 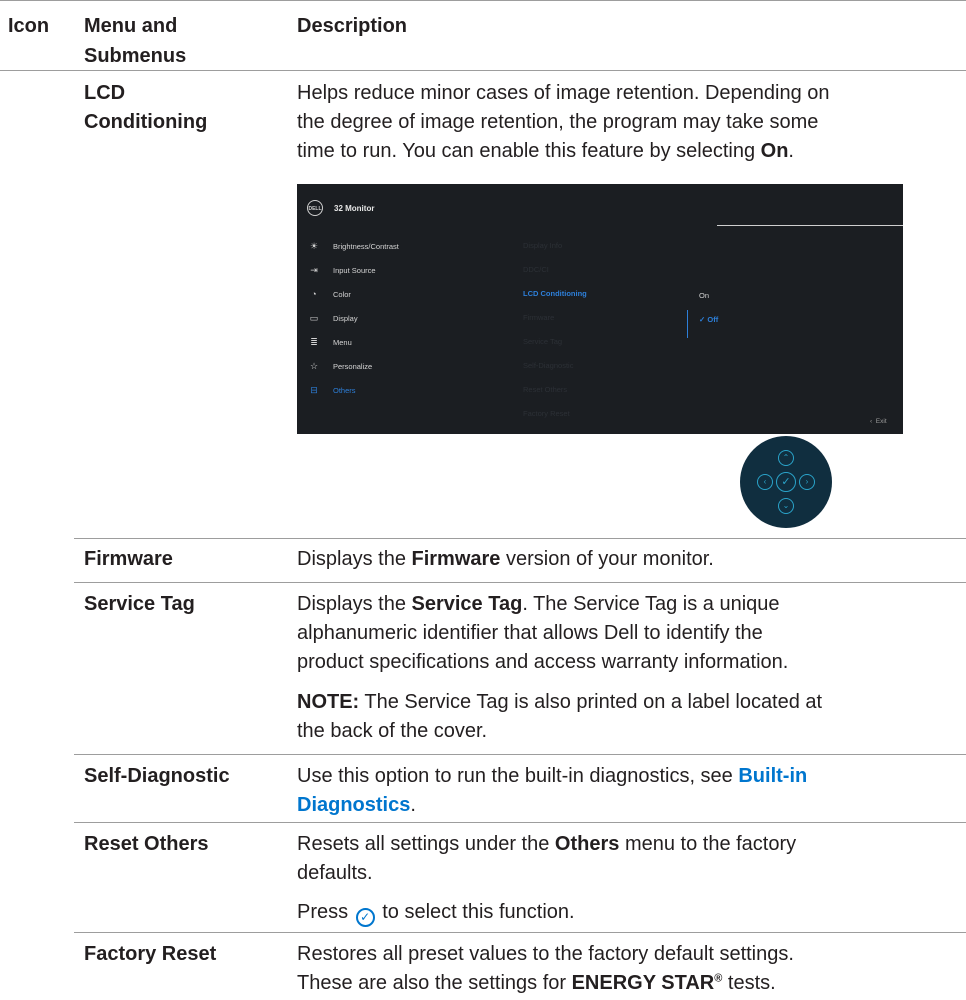 I want to click on others-icon: ⊟, so click(x=314, y=390).